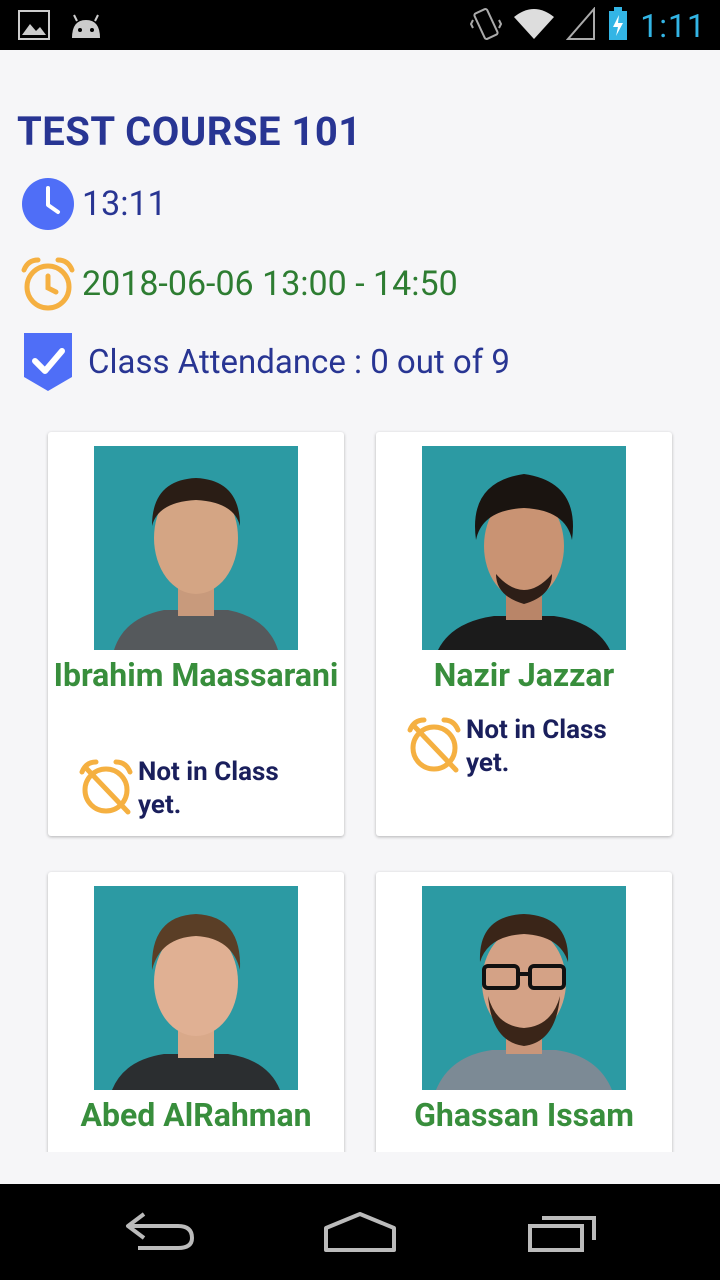 This screenshot has height=1280, width=720. What do you see at coordinates (581, 25) in the screenshot?
I see `signal-icon` at bounding box center [581, 25].